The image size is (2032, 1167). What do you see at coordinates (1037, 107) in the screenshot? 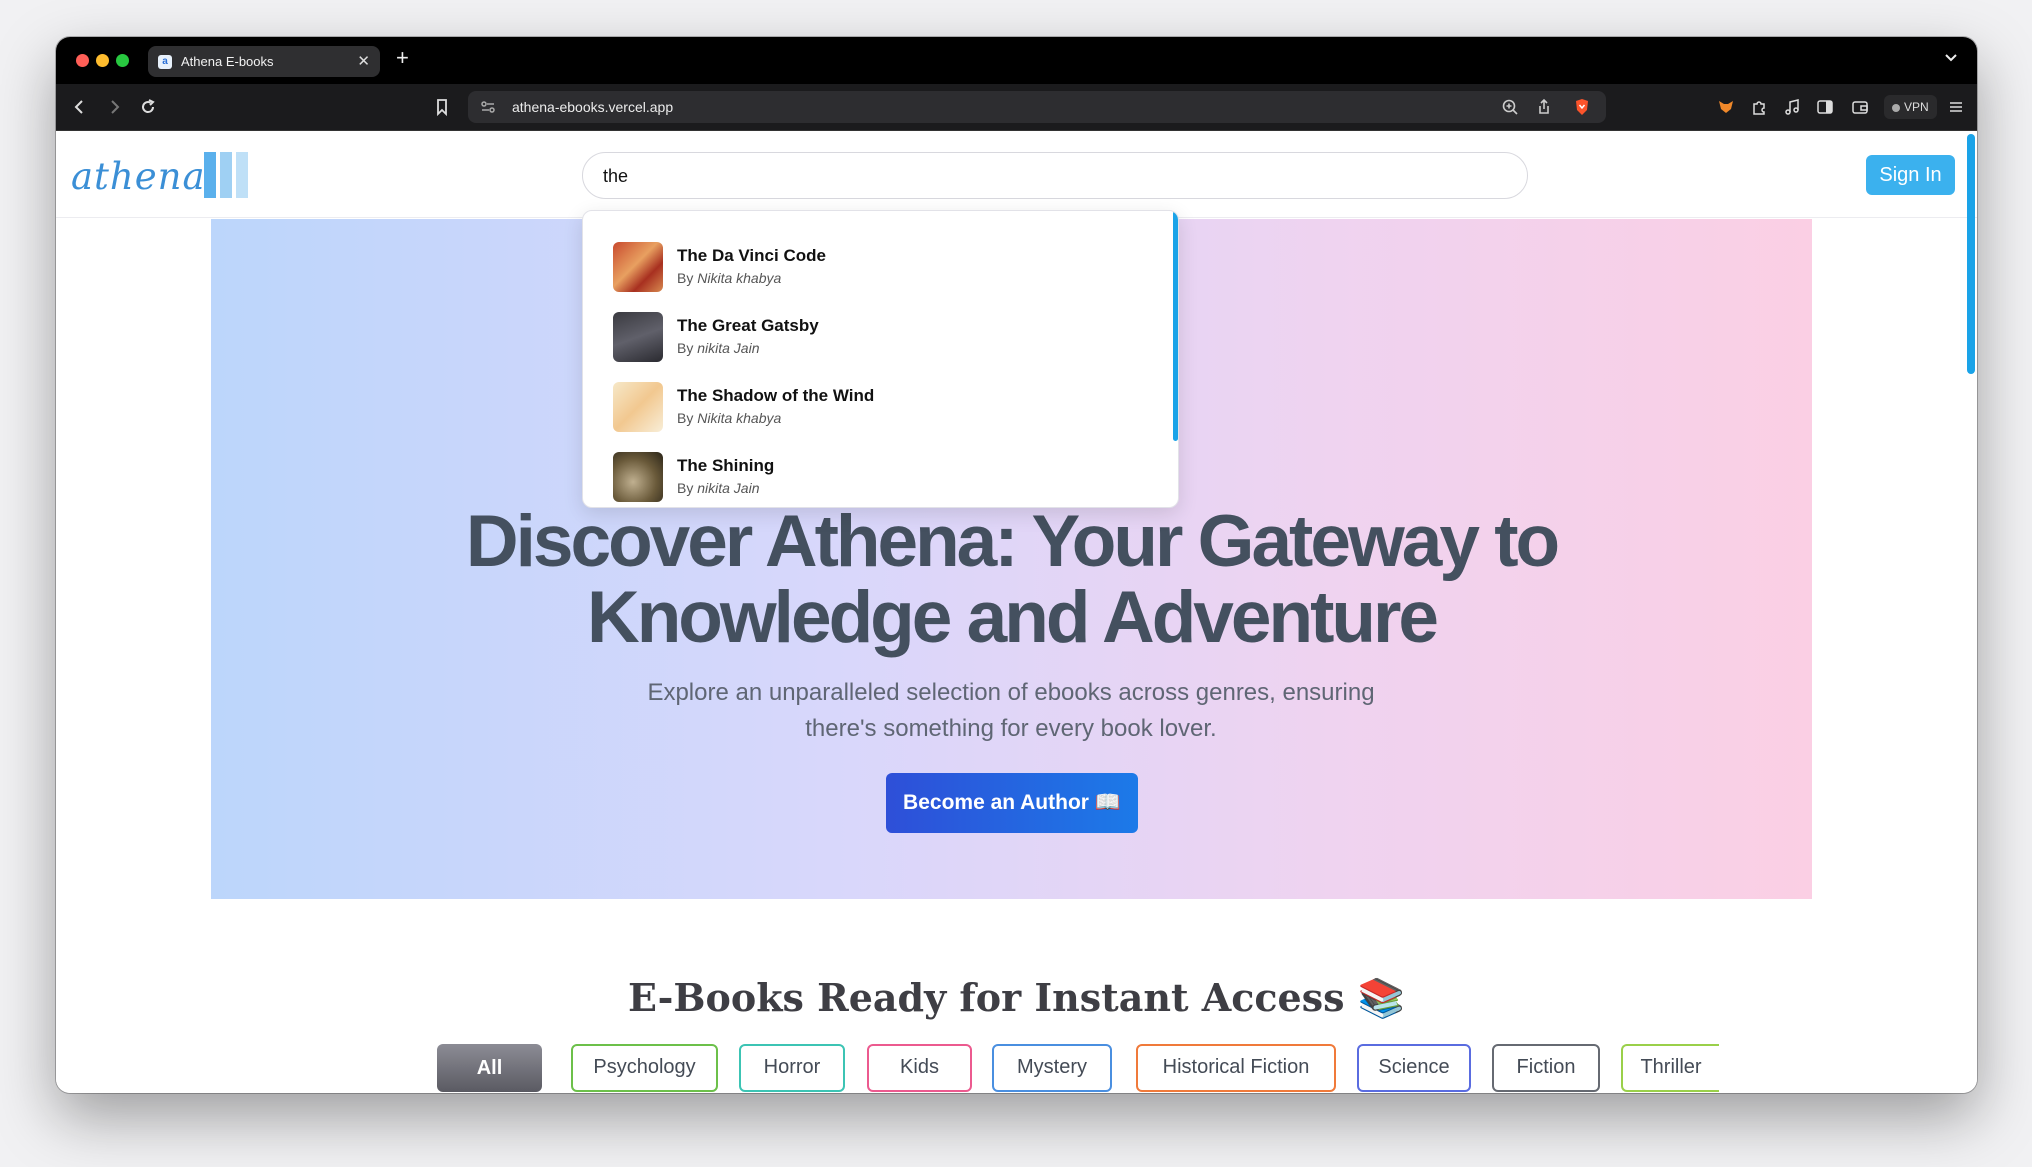
I see `address-bar: athena-ebooks.vercel.app` at bounding box center [1037, 107].